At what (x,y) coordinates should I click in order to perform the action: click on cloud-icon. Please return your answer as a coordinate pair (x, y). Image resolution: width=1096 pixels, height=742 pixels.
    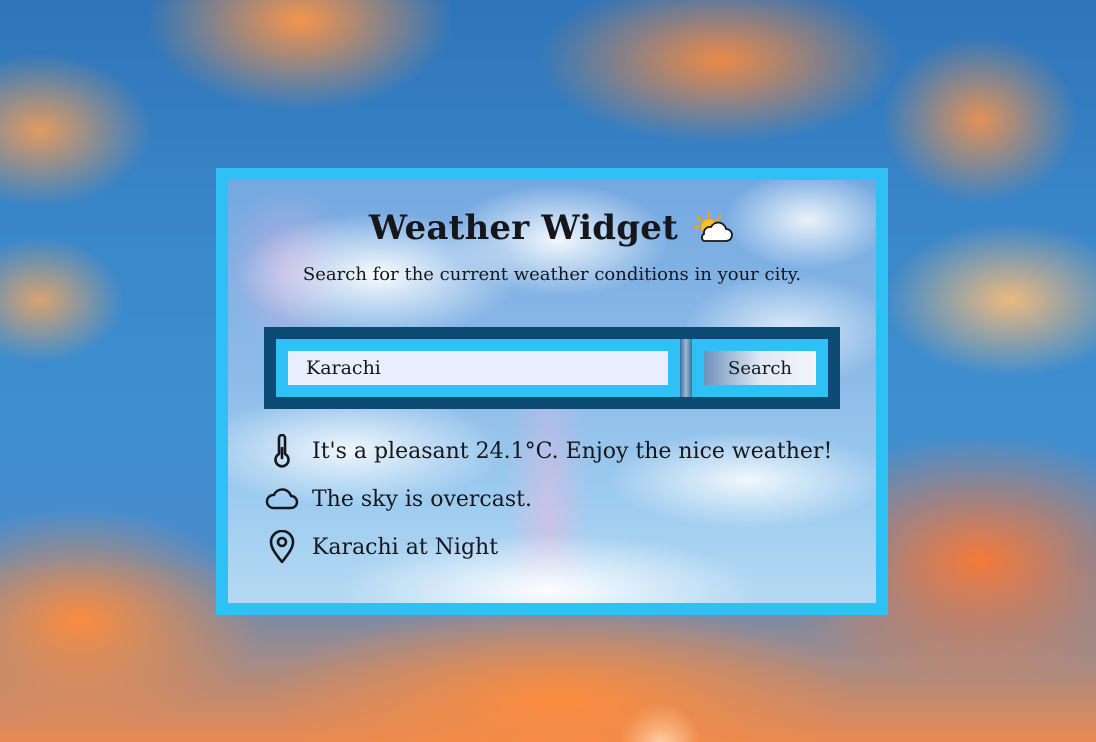
    Looking at the image, I should click on (282, 499).